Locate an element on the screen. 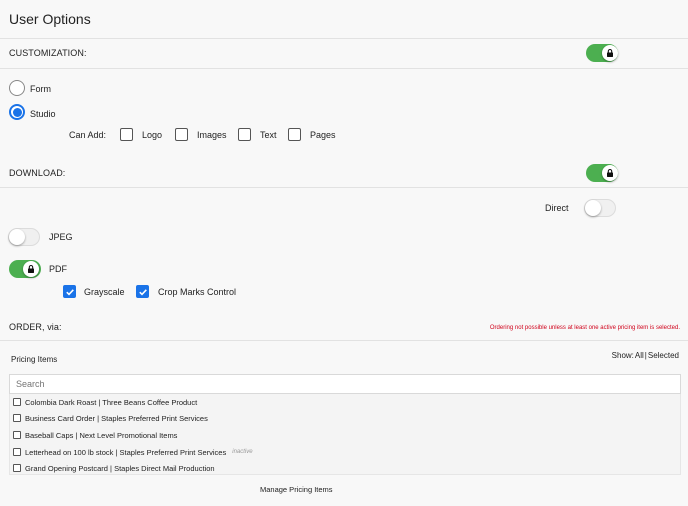  show-selected-link: Selected is located at coordinates (663, 355).